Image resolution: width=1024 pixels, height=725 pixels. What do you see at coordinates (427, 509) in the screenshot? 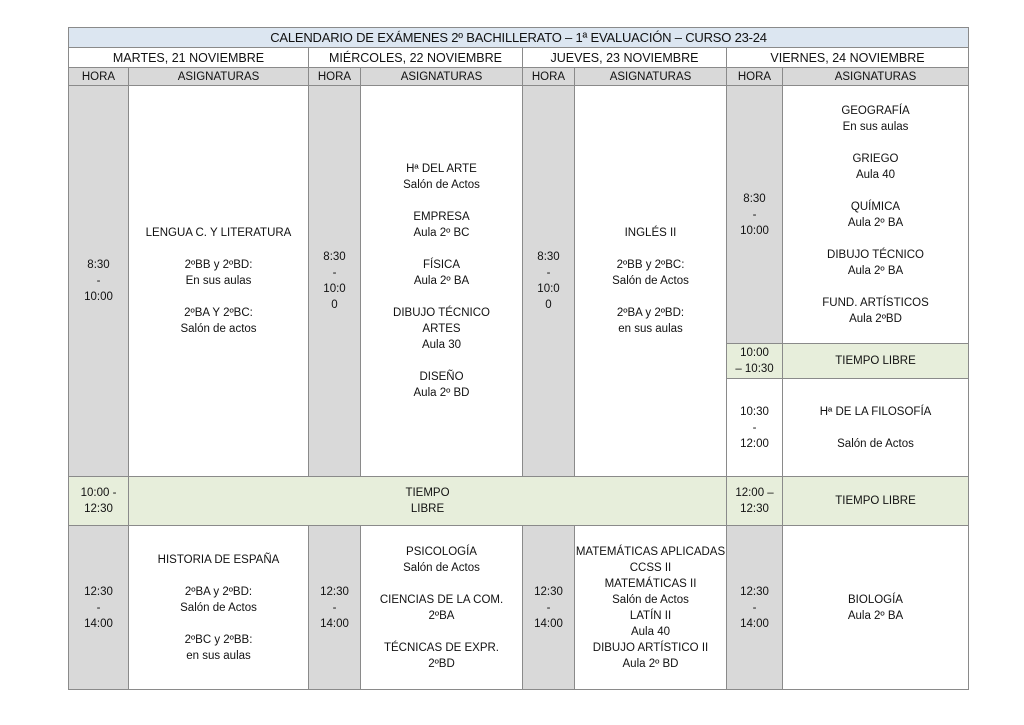
I see `cell-line: LIBRE` at bounding box center [427, 509].